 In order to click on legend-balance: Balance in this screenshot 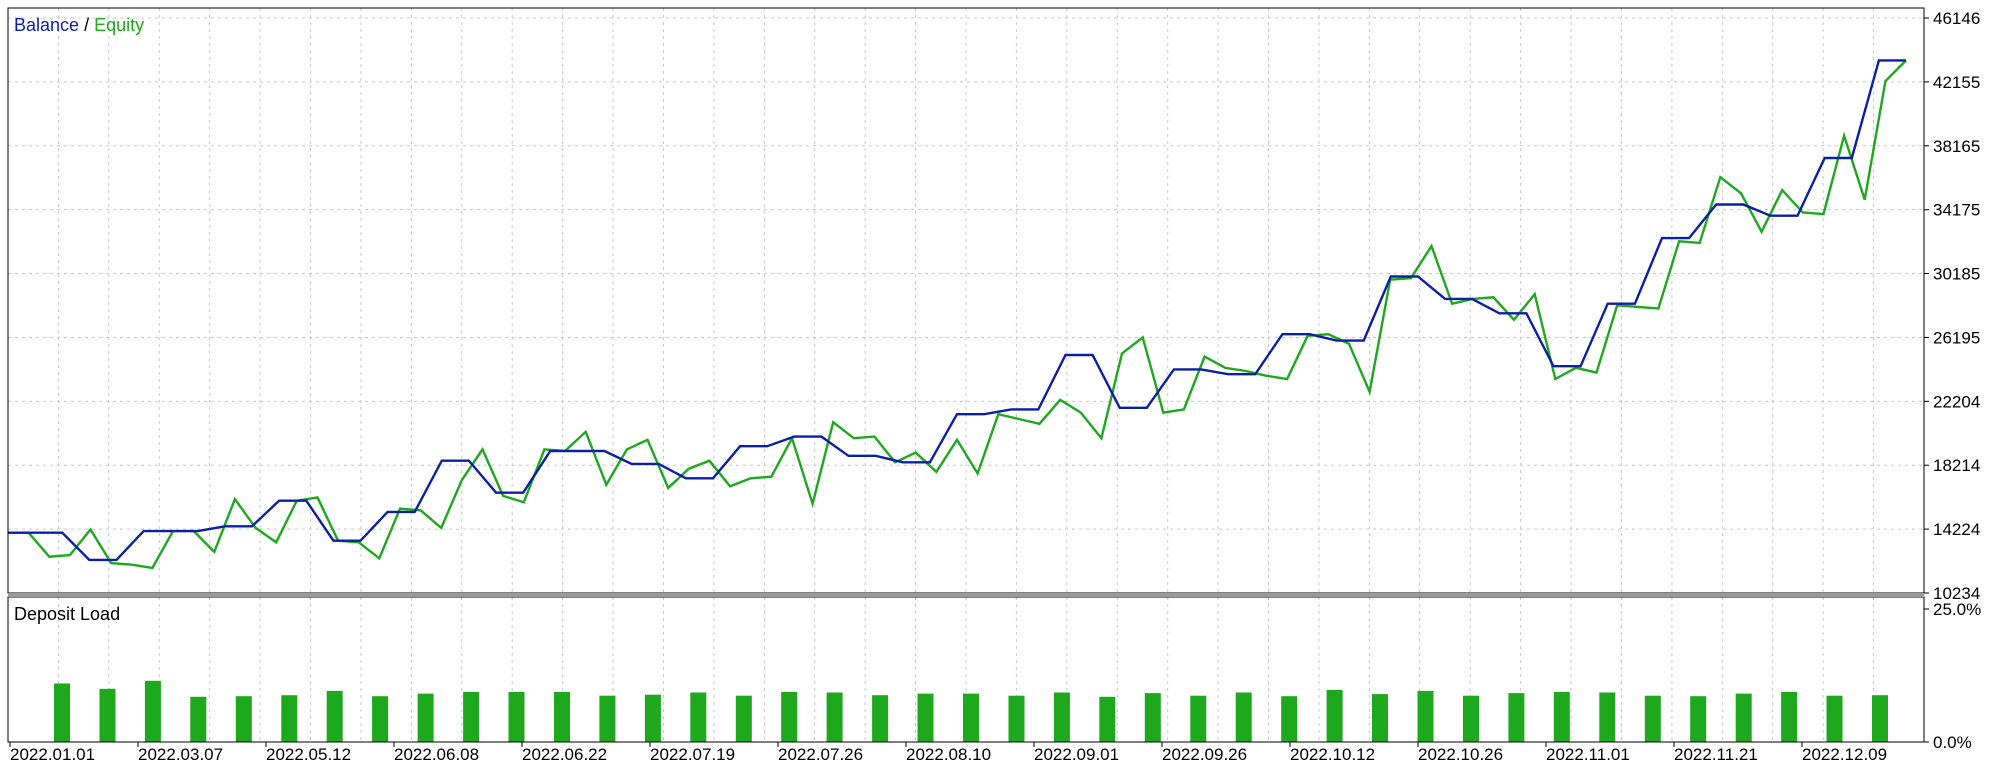, I will do `click(46, 25)`.